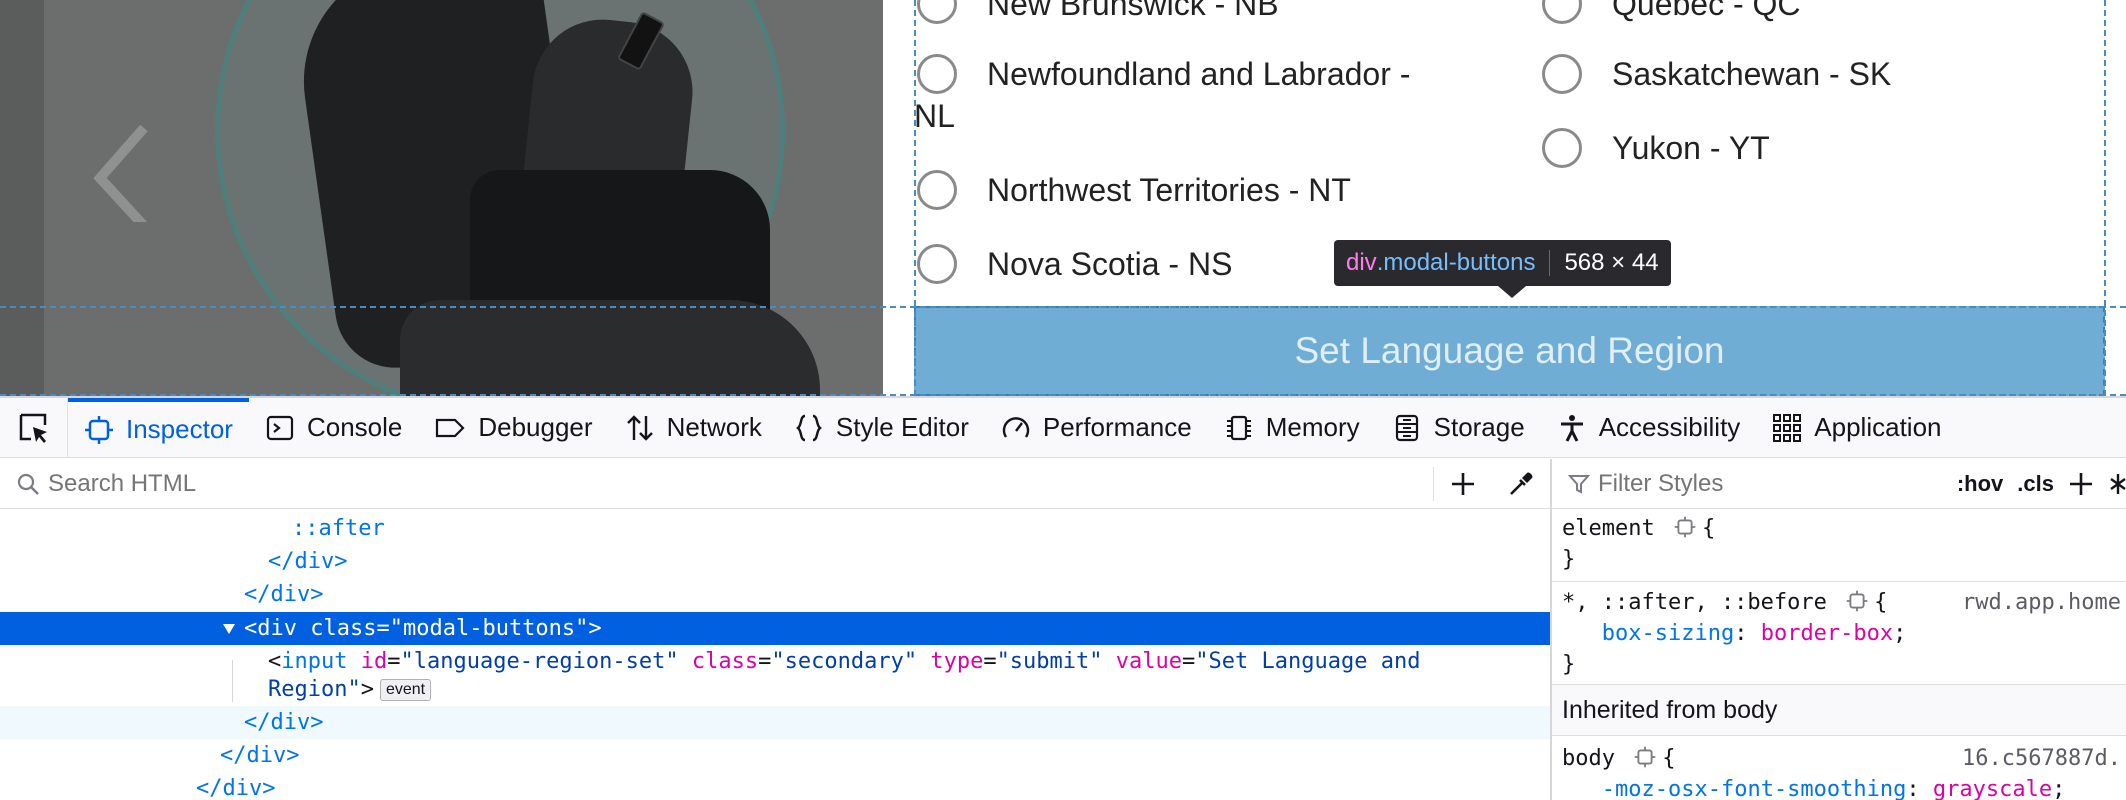  Describe the element at coordinates (775, 689) in the screenshot. I see `tree-node-input-continued: Region"> event` at that location.